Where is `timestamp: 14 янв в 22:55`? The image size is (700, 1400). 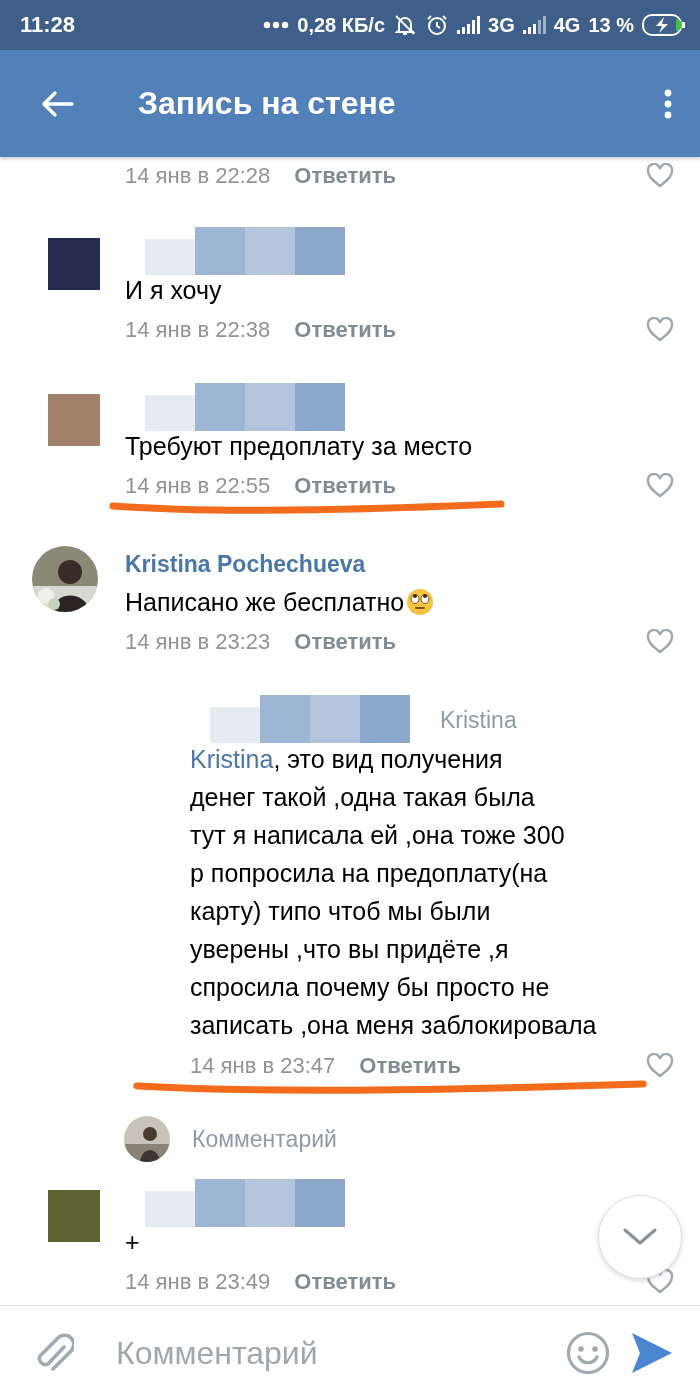 timestamp: 14 янв в 22:55 is located at coordinates (198, 486).